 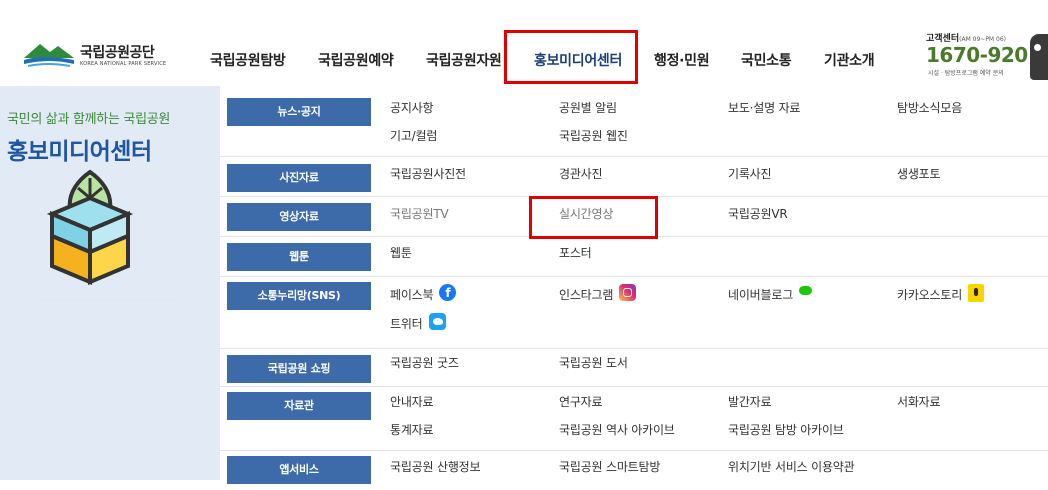 I want to click on link-twitter: 트위터, so click(x=418, y=323).